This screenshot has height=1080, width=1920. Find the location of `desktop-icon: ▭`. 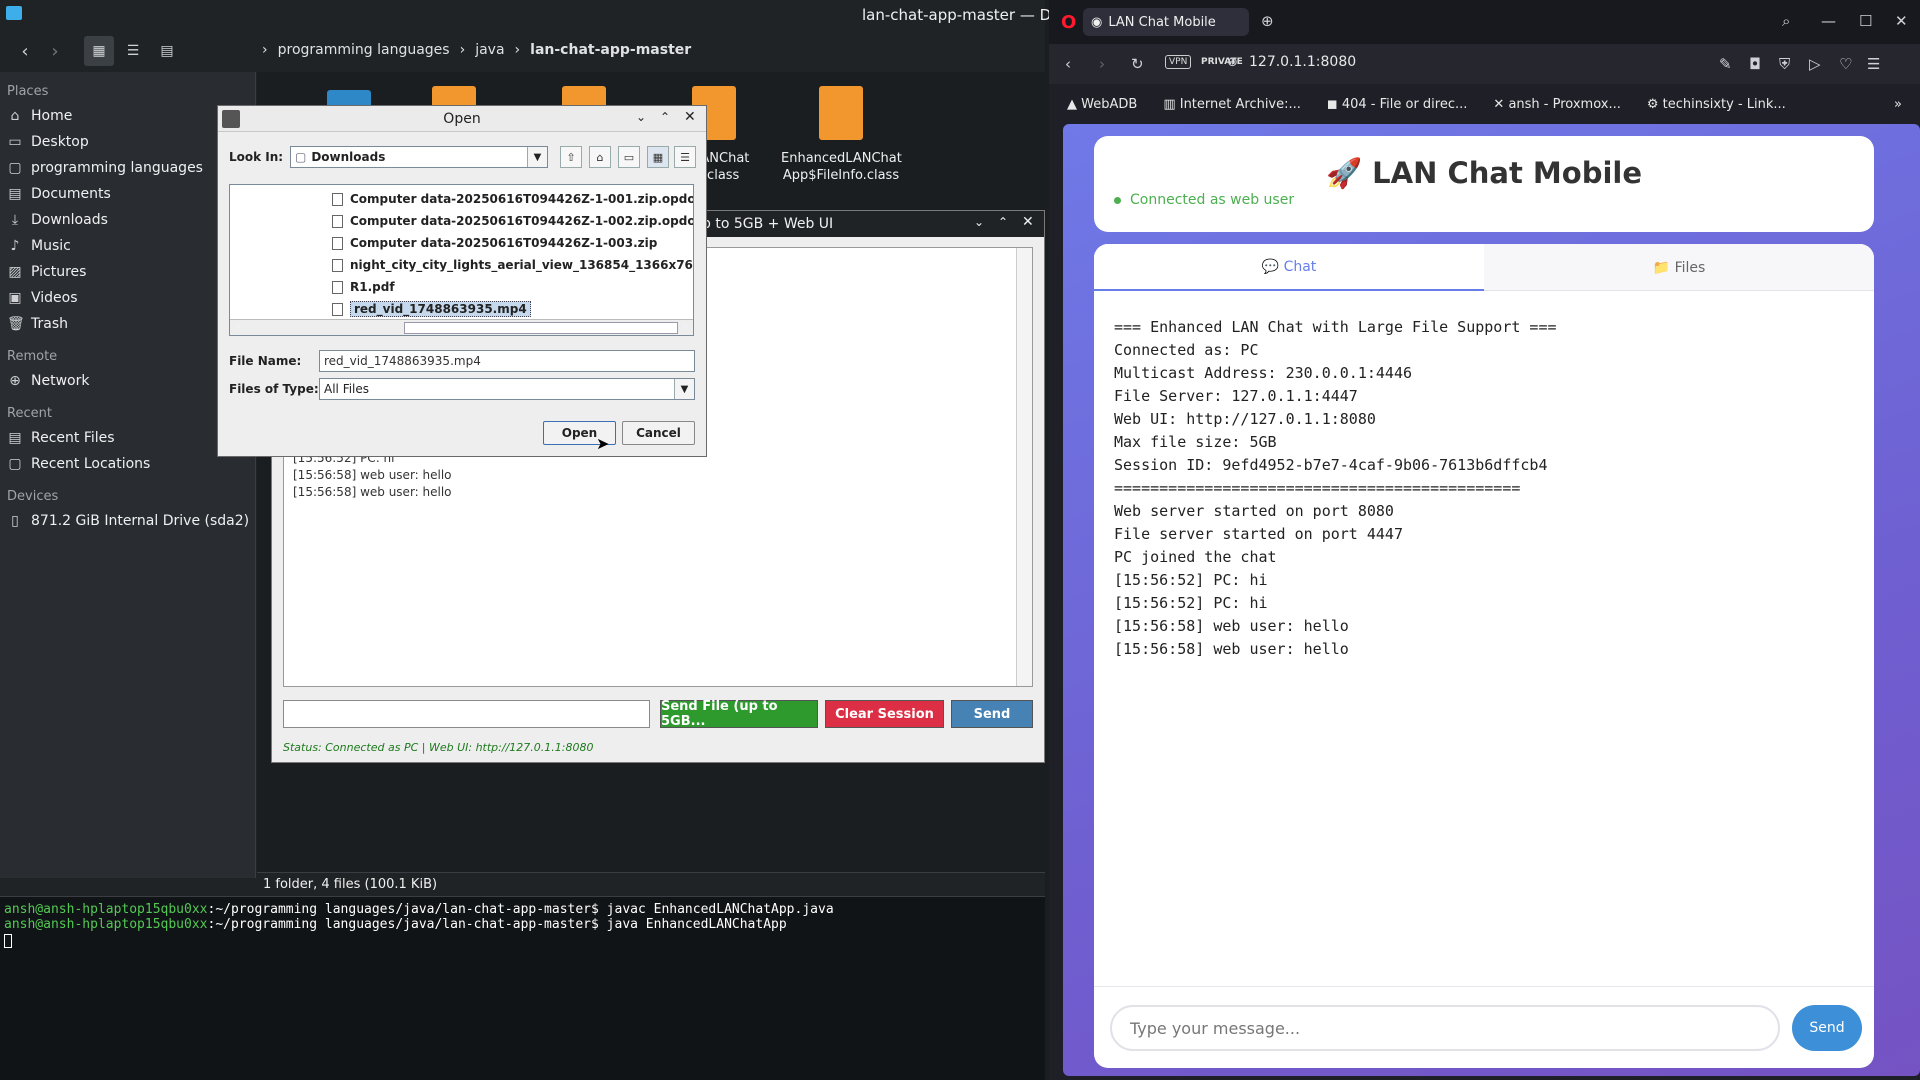

desktop-icon: ▭ is located at coordinates (15, 142).